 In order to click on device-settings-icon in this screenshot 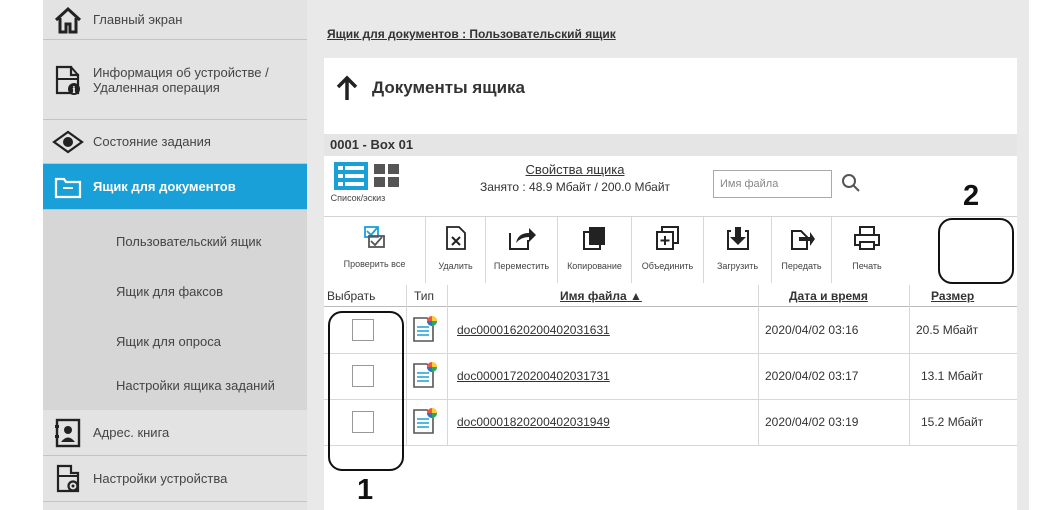, I will do `click(68, 478)`.